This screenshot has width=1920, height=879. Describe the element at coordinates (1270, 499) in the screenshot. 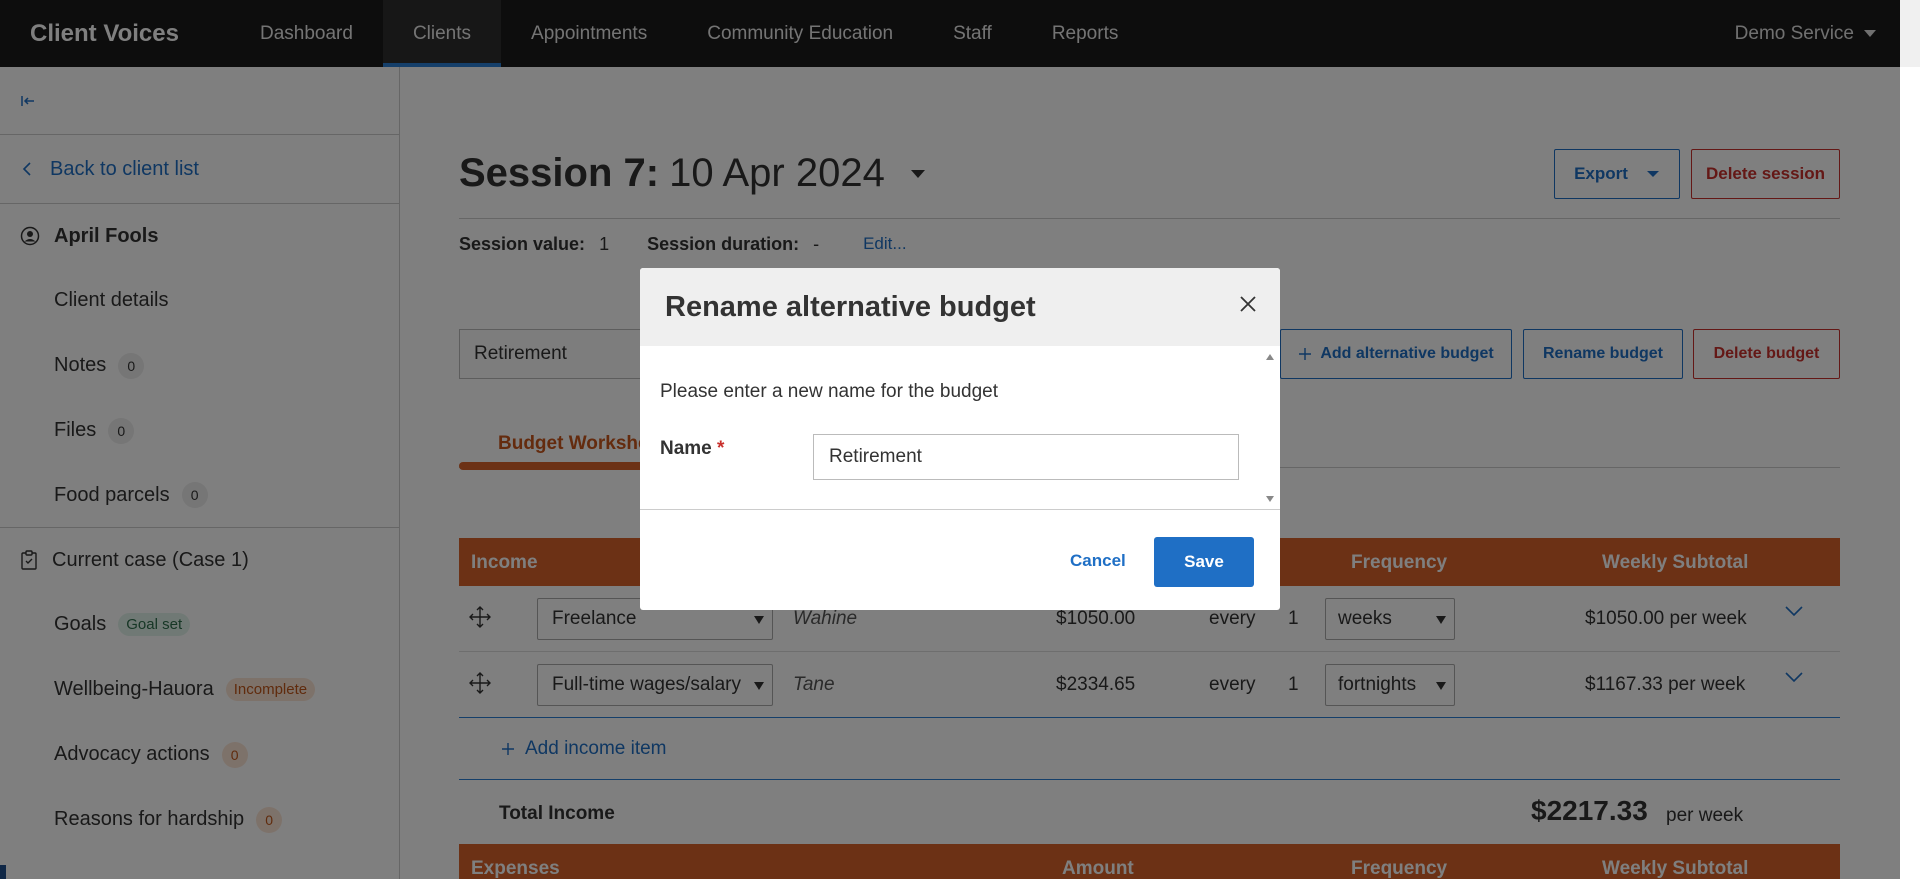

I see `scroll-down-icon` at that location.